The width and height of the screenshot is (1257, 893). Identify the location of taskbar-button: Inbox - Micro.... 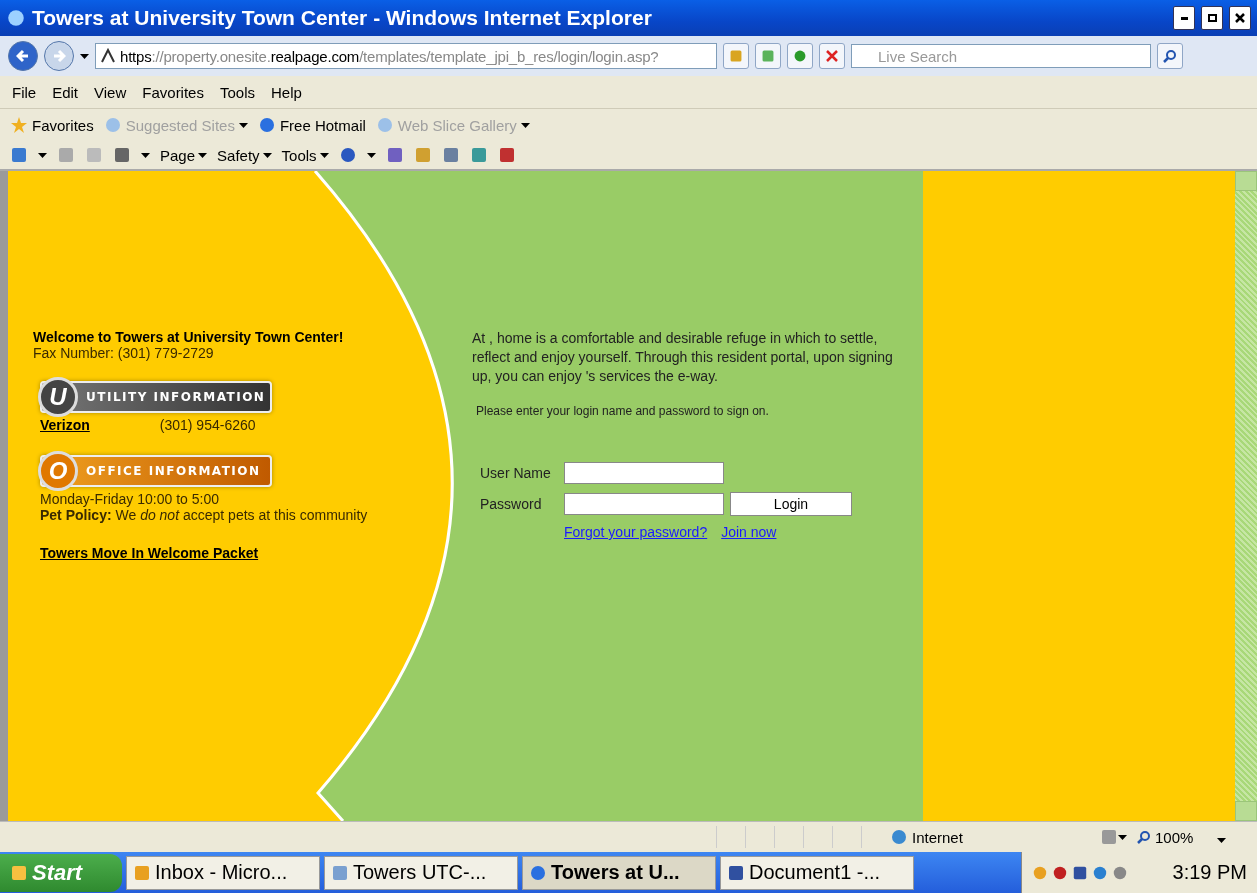
(223, 872).